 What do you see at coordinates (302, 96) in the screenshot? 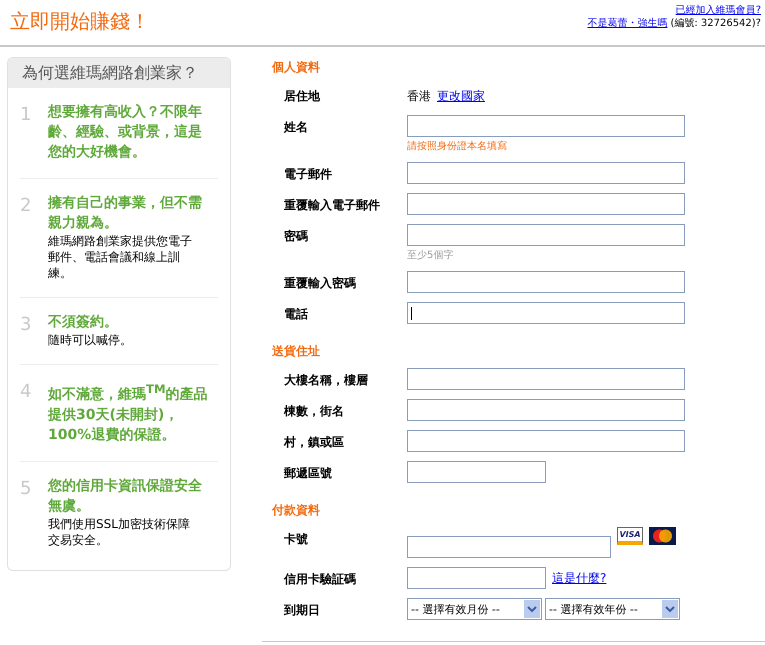
I see `field-label: 居住地` at bounding box center [302, 96].